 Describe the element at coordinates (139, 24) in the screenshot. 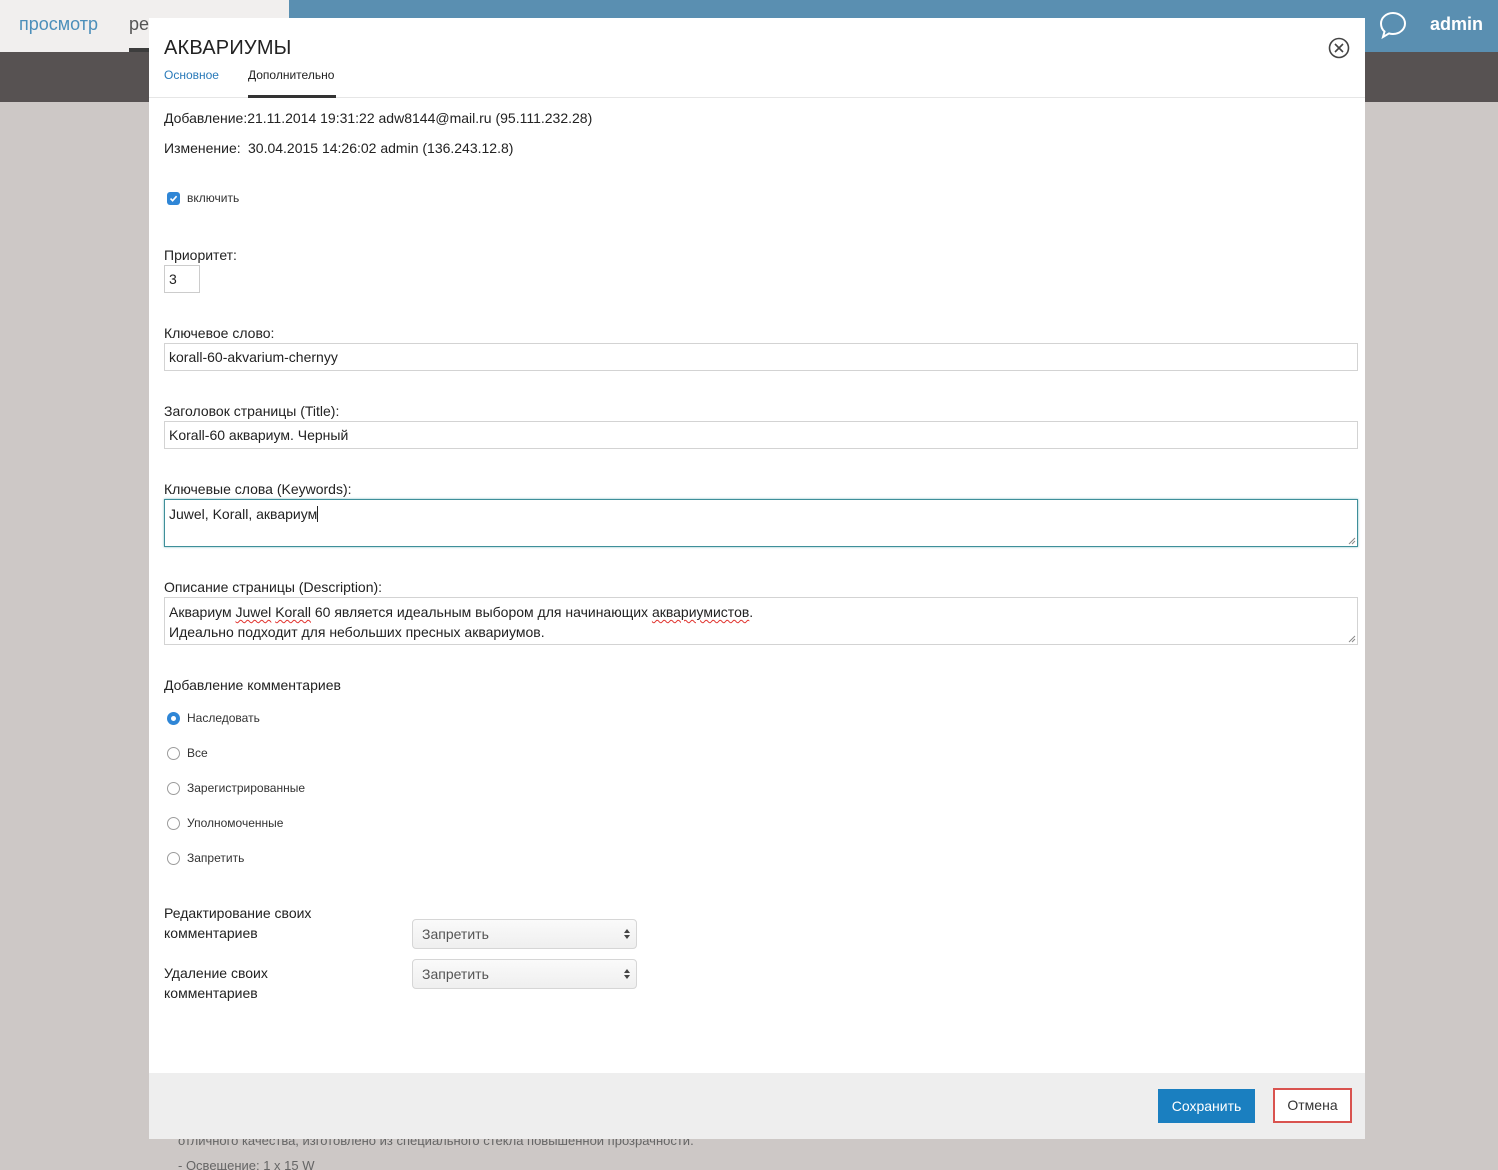

I see `nav-edit-link: ре` at that location.